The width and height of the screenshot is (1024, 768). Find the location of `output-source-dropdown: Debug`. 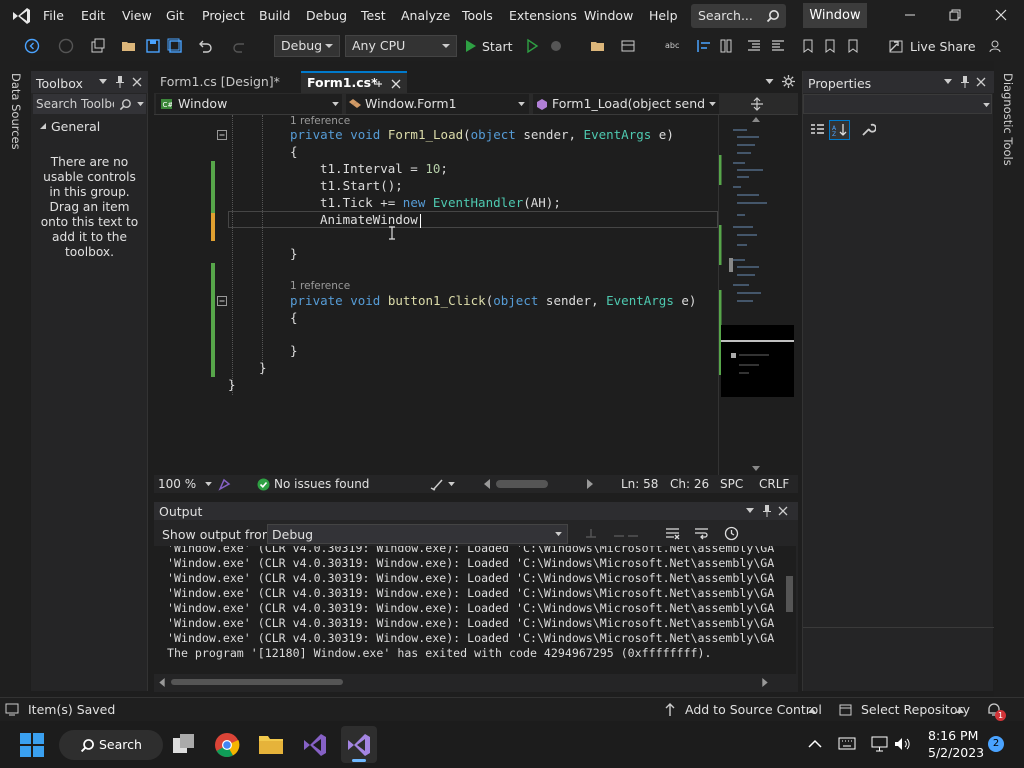

output-source-dropdown: Debug is located at coordinates (417, 534).